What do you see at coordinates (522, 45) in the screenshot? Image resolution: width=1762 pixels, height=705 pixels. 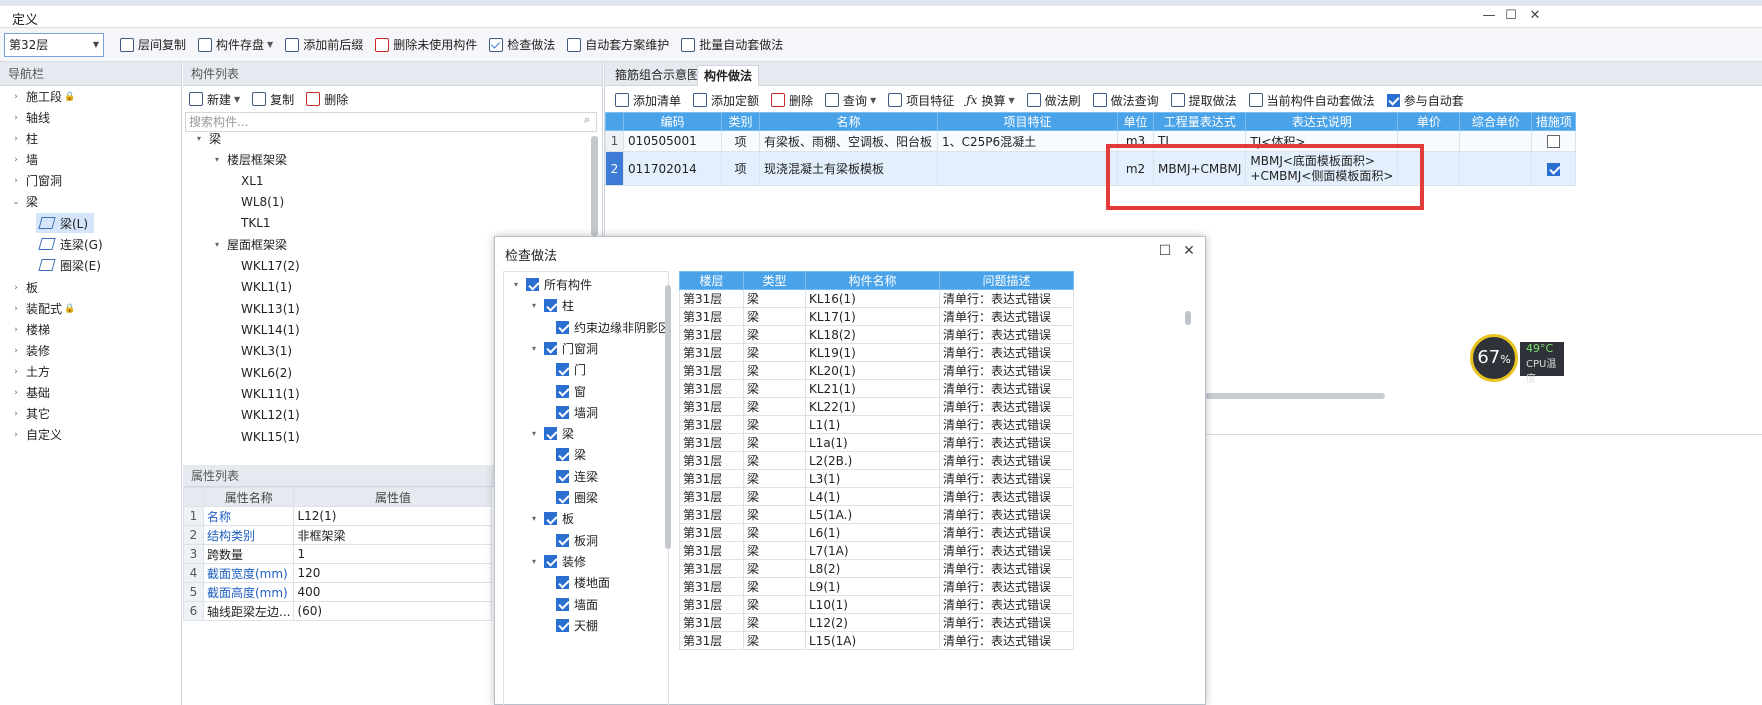 I see `check-method-button: 检查做法` at bounding box center [522, 45].